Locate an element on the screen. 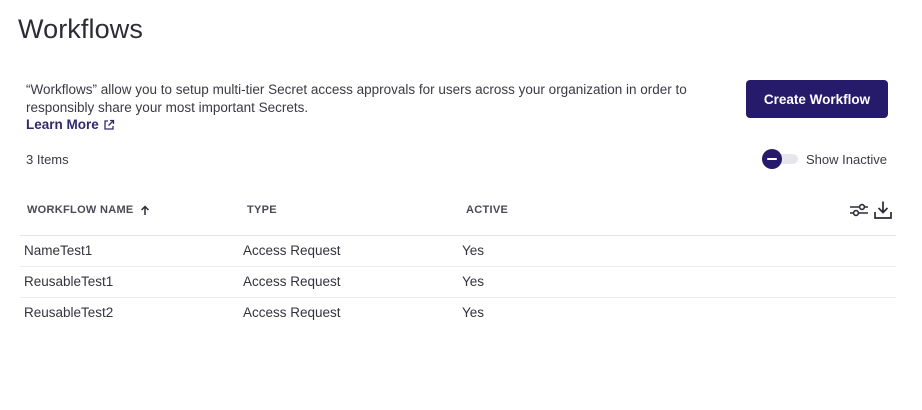 The image size is (922, 410). external-link-icon is located at coordinates (109, 124).